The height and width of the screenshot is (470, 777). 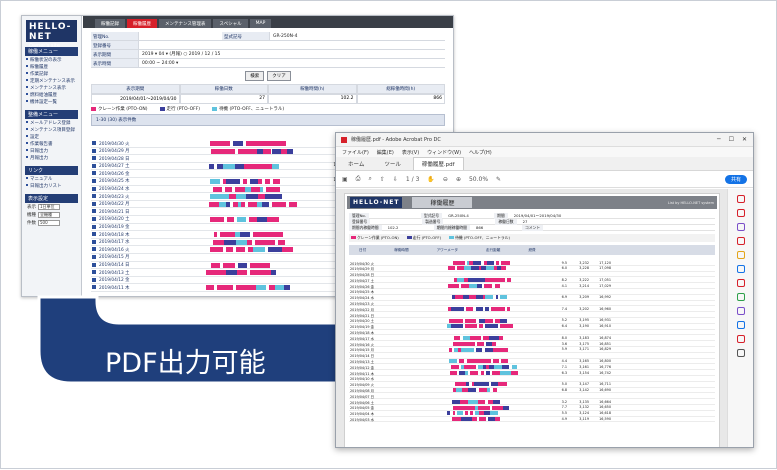 I want to click on pdf-row-value: 3,154, so click(x=584, y=372).